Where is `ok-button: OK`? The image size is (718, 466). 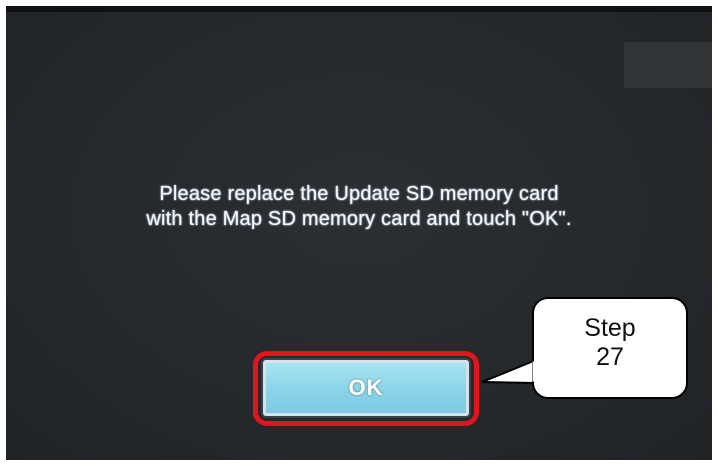
ok-button: OK is located at coordinates (366, 388).